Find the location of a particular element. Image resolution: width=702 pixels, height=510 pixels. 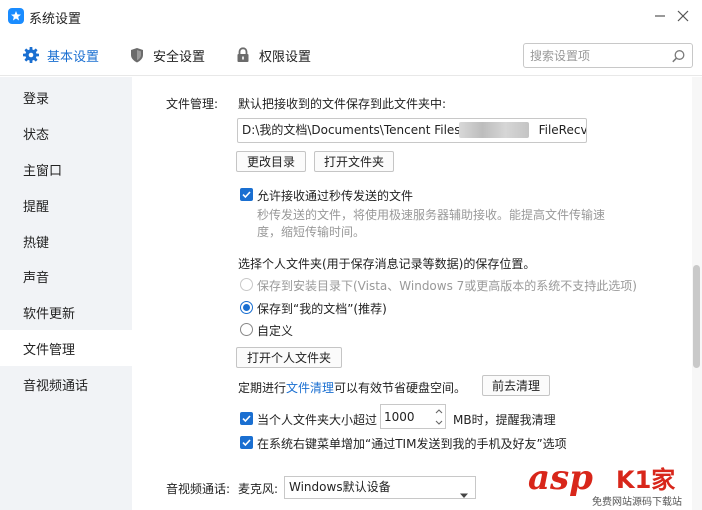

shield-icon is located at coordinates (137, 55).